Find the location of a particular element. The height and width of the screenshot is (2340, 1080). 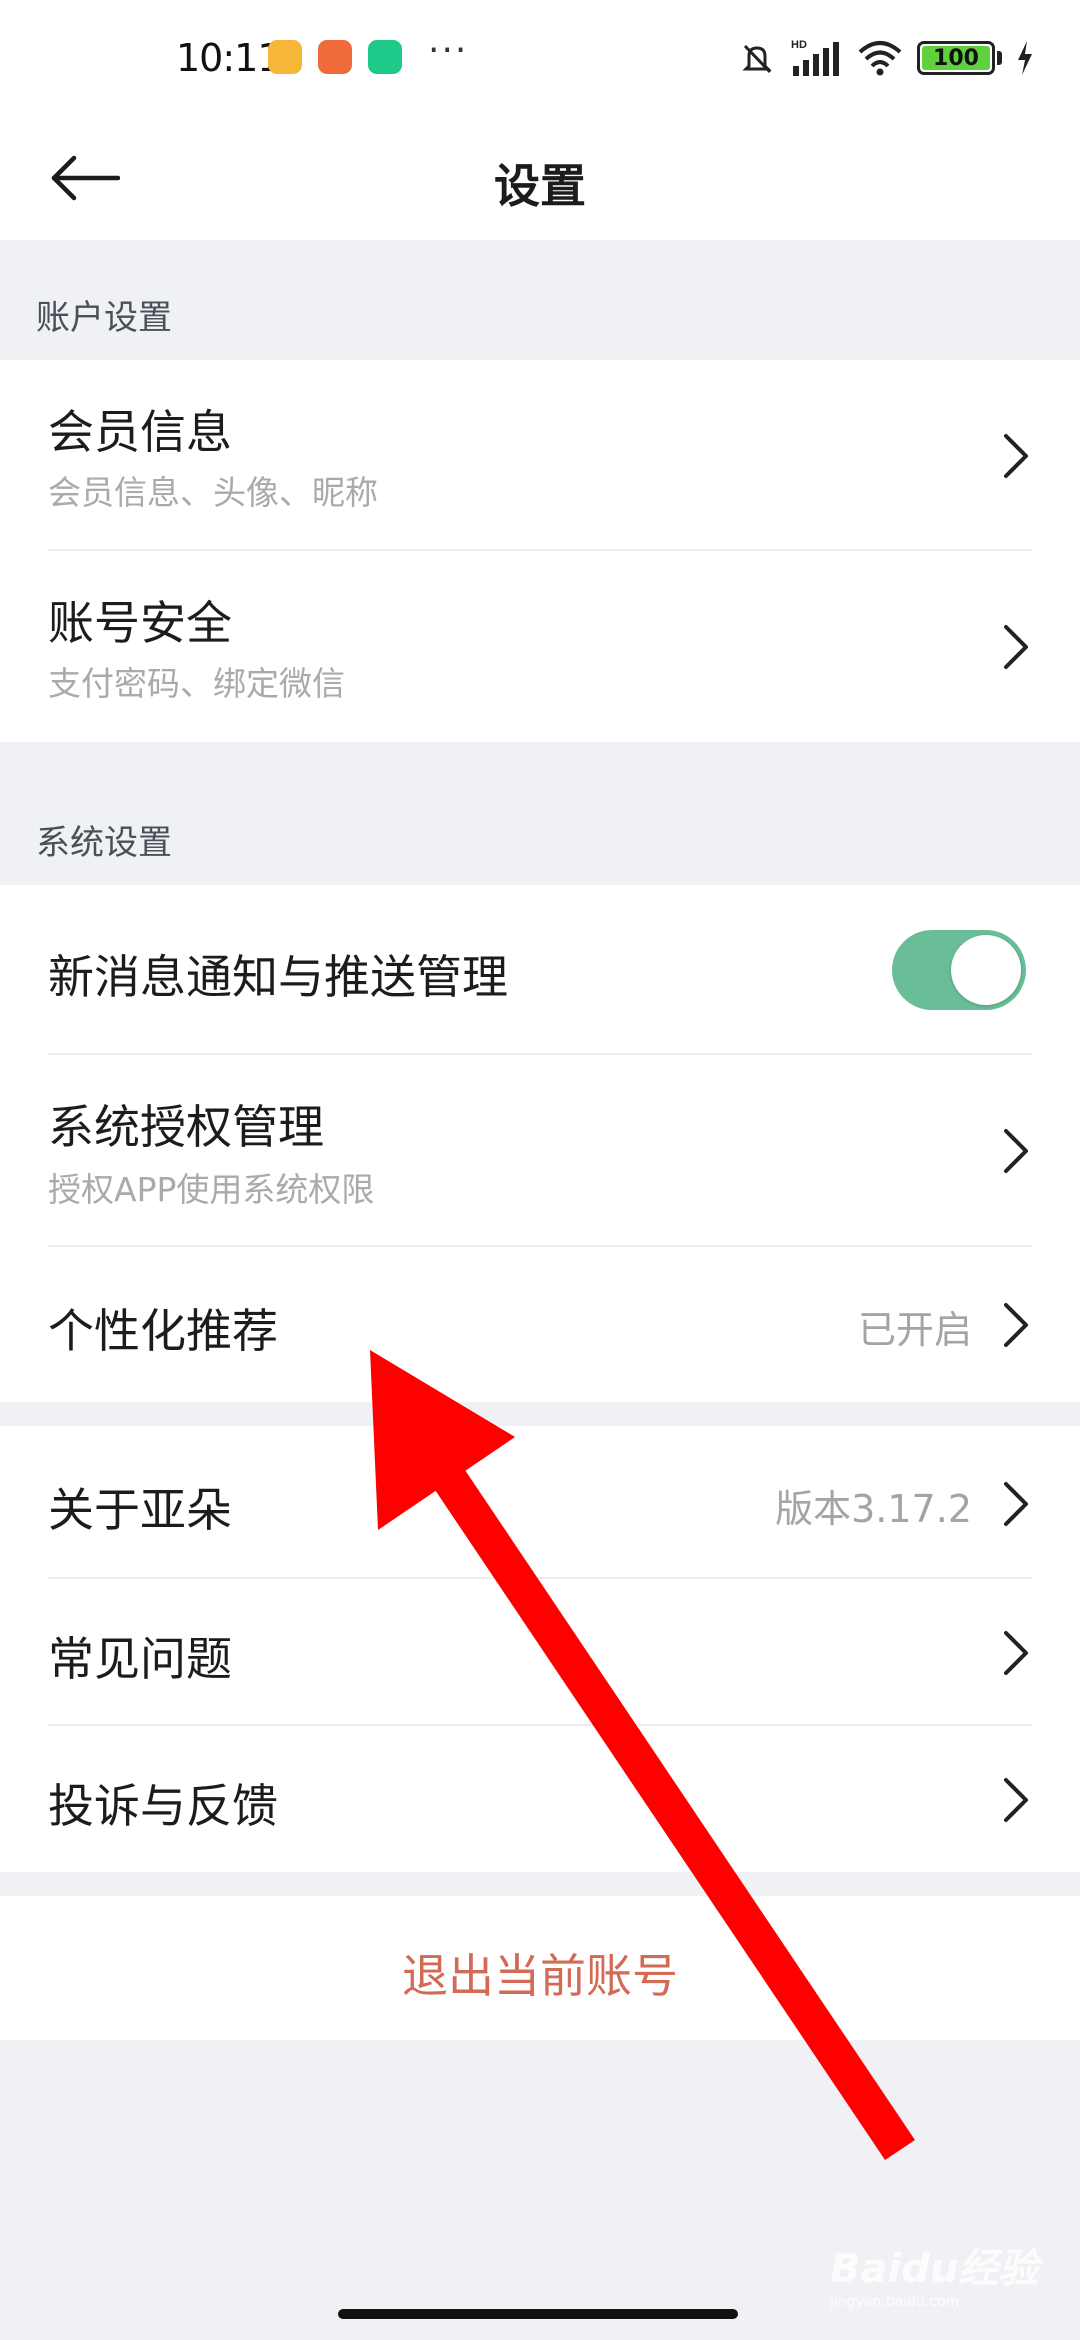

item-title: 投诉与反馈 is located at coordinates (163, 1806).